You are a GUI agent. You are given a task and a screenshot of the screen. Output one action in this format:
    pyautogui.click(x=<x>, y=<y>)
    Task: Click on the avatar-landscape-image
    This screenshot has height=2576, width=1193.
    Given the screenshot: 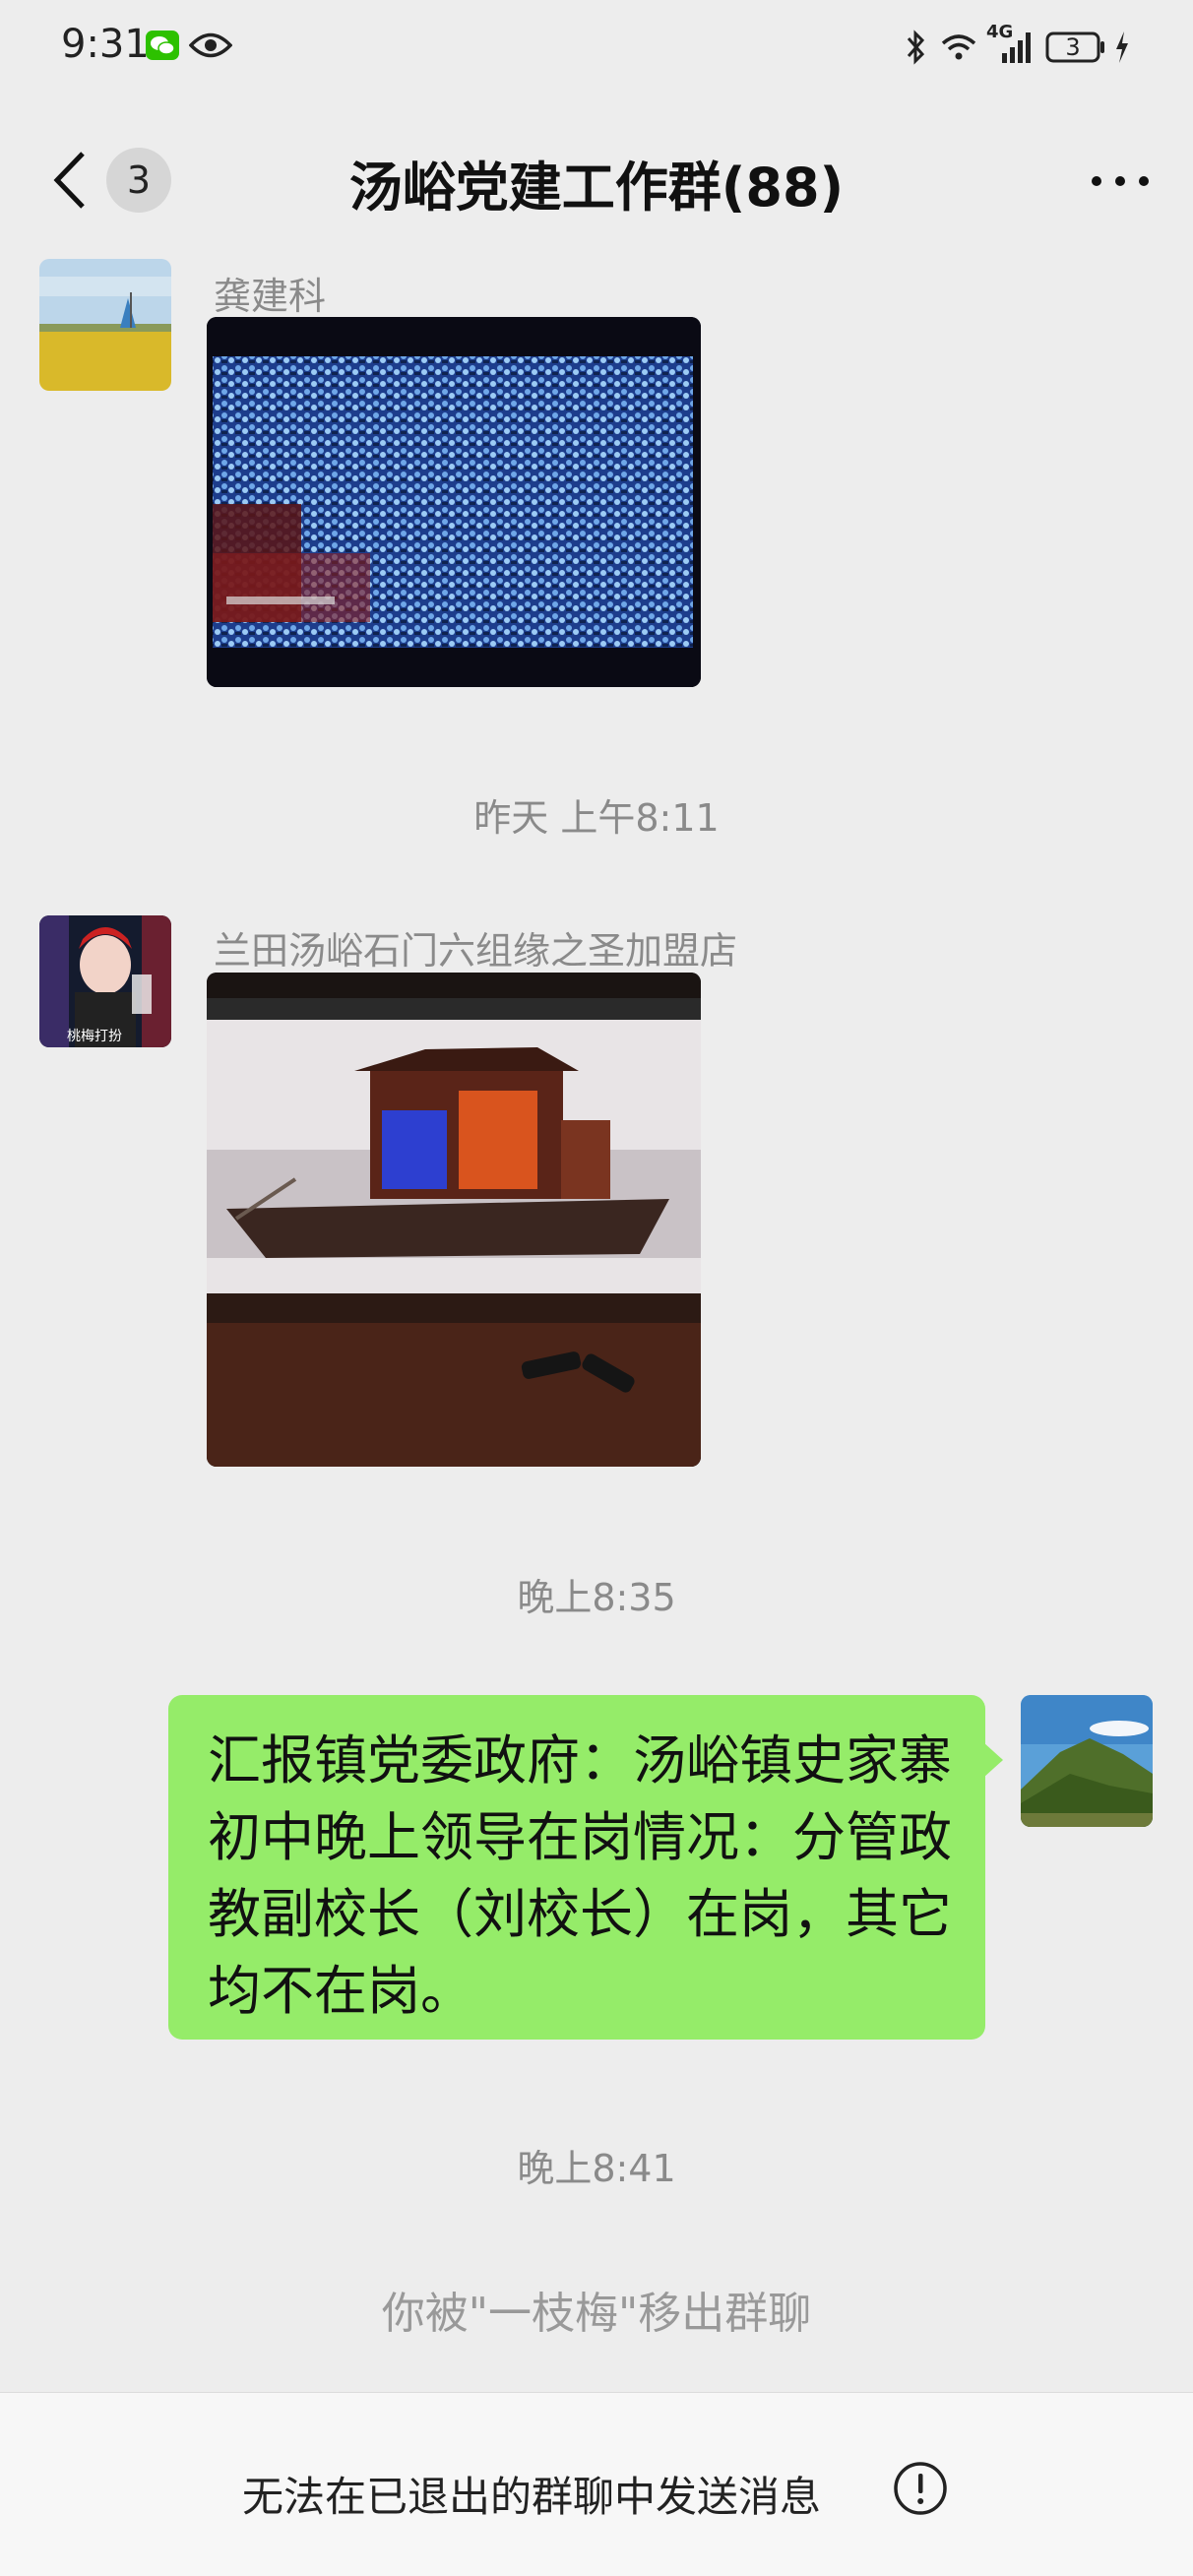 What is the action you would take?
    pyautogui.click(x=105, y=325)
    